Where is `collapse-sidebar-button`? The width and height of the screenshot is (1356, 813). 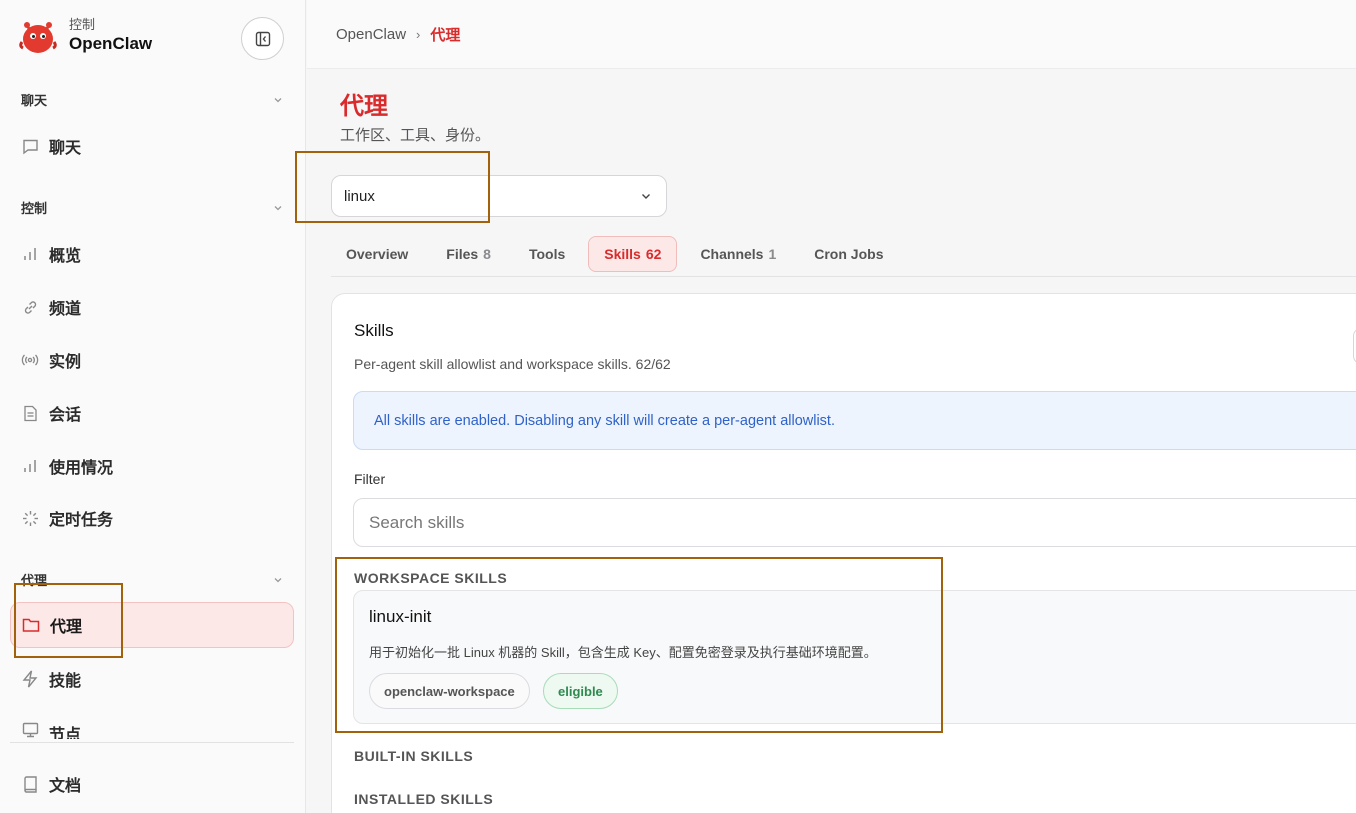
collapse-sidebar-button is located at coordinates (262, 38).